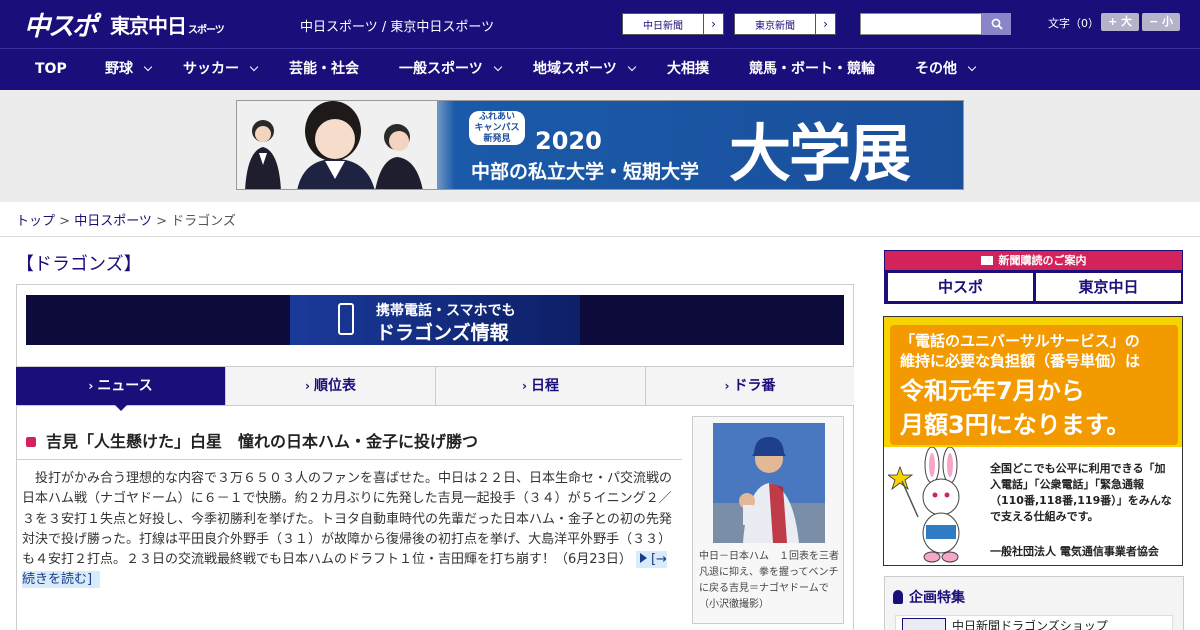  Describe the element at coordinates (585, 172) in the screenshot. I see `banner-subtitle: 中部の私立大学・短期大学` at that location.